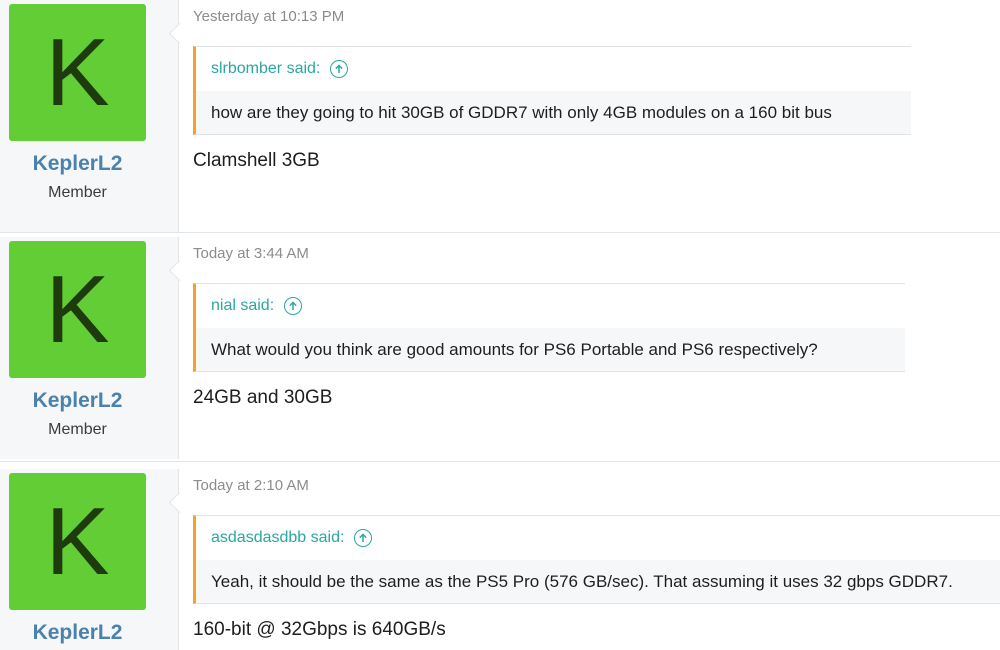  I want to click on post-timestamp: Yesterday at 10:13 PM, so click(268, 16).